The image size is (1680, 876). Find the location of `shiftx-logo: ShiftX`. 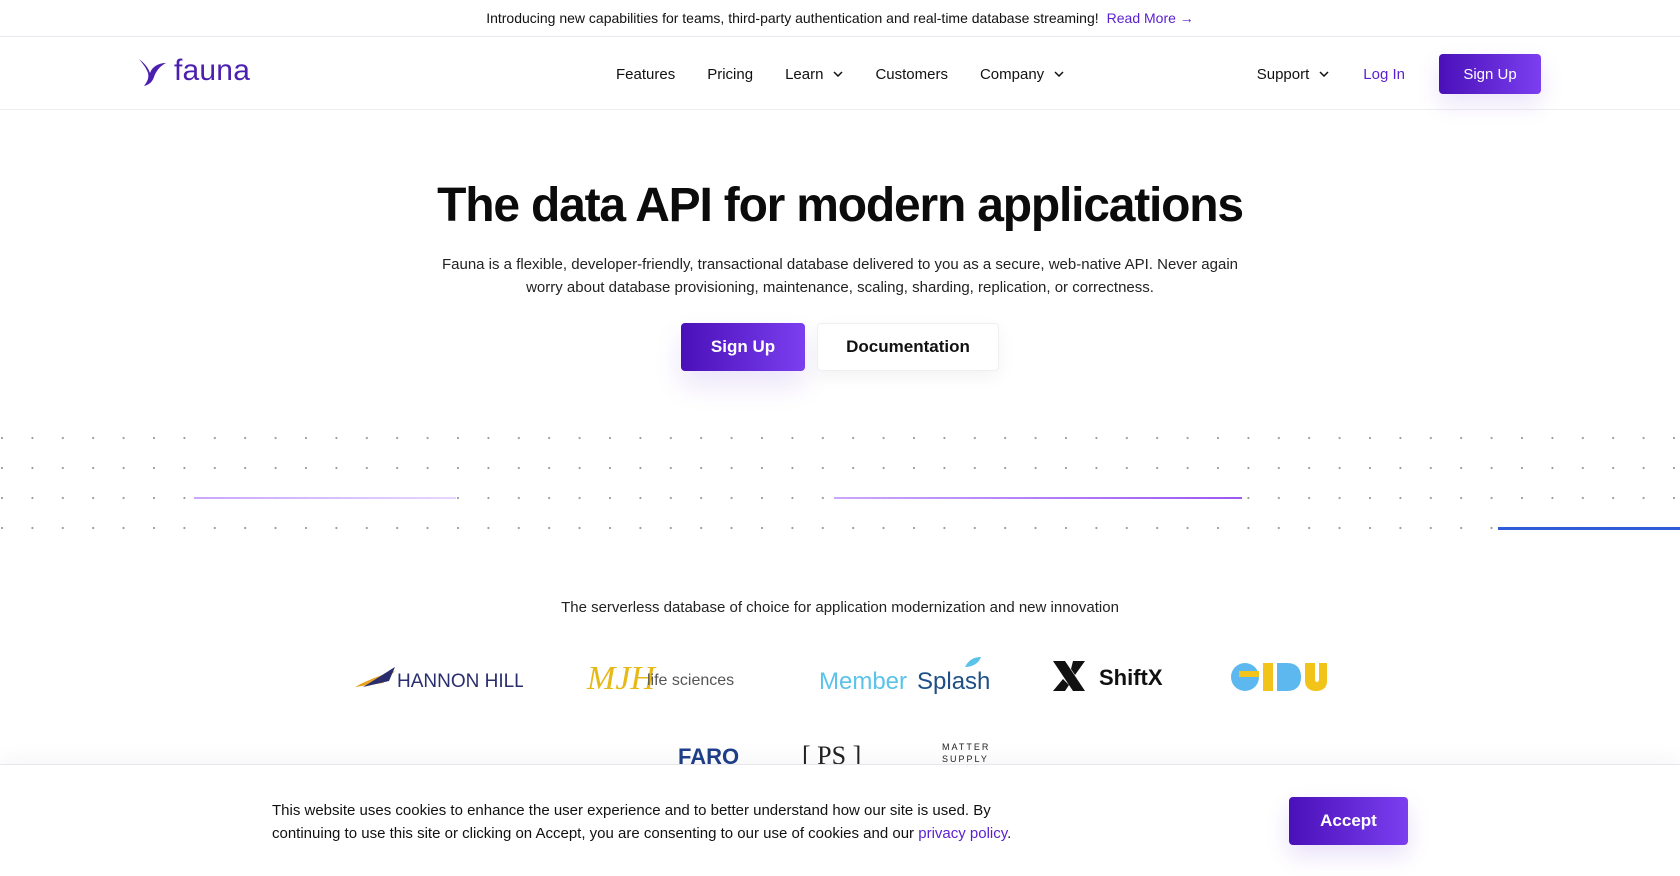

shiftx-logo: ShiftX is located at coordinates (1108, 676).